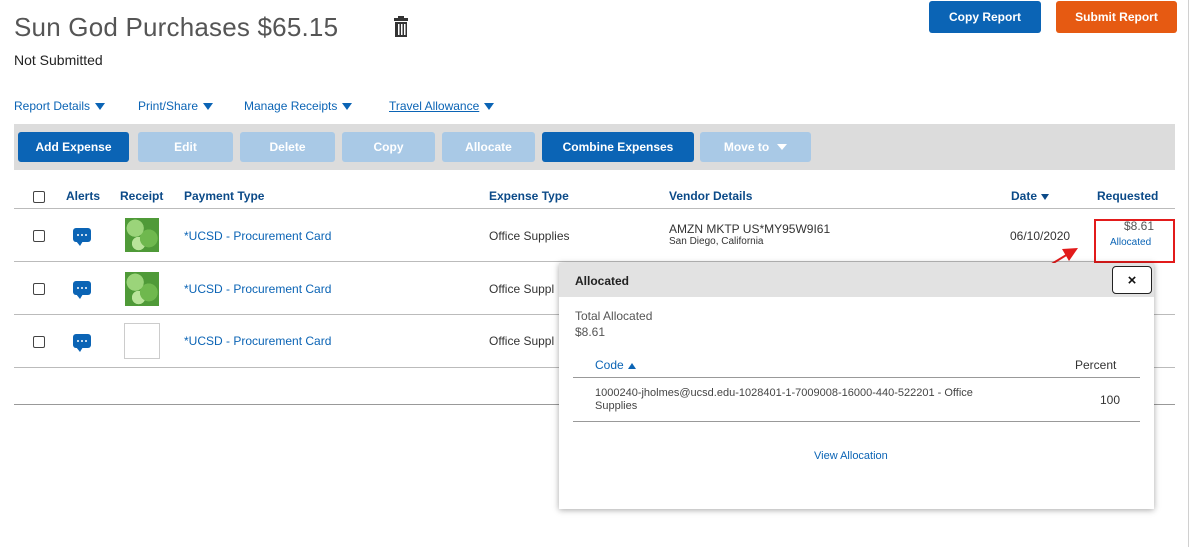 The height and width of the screenshot is (547, 1197). What do you see at coordinates (141, 196) in the screenshot?
I see `receipt-column-header: Receipt` at bounding box center [141, 196].